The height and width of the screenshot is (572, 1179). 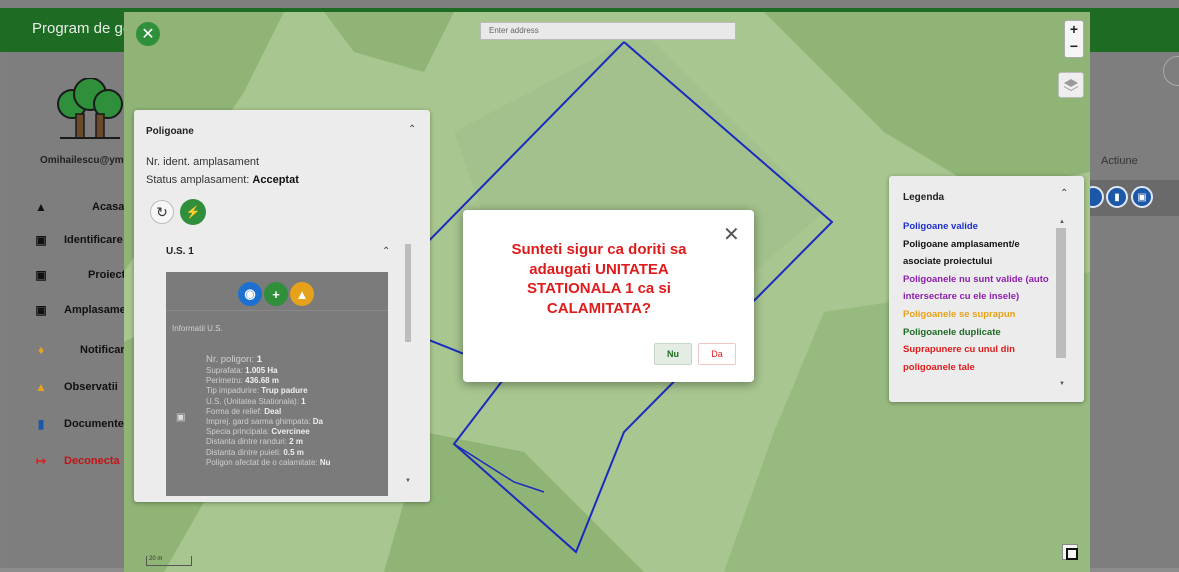 What do you see at coordinates (952, 332) in the screenshot?
I see `legend-item: Poligoanele duplicate` at bounding box center [952, 332].